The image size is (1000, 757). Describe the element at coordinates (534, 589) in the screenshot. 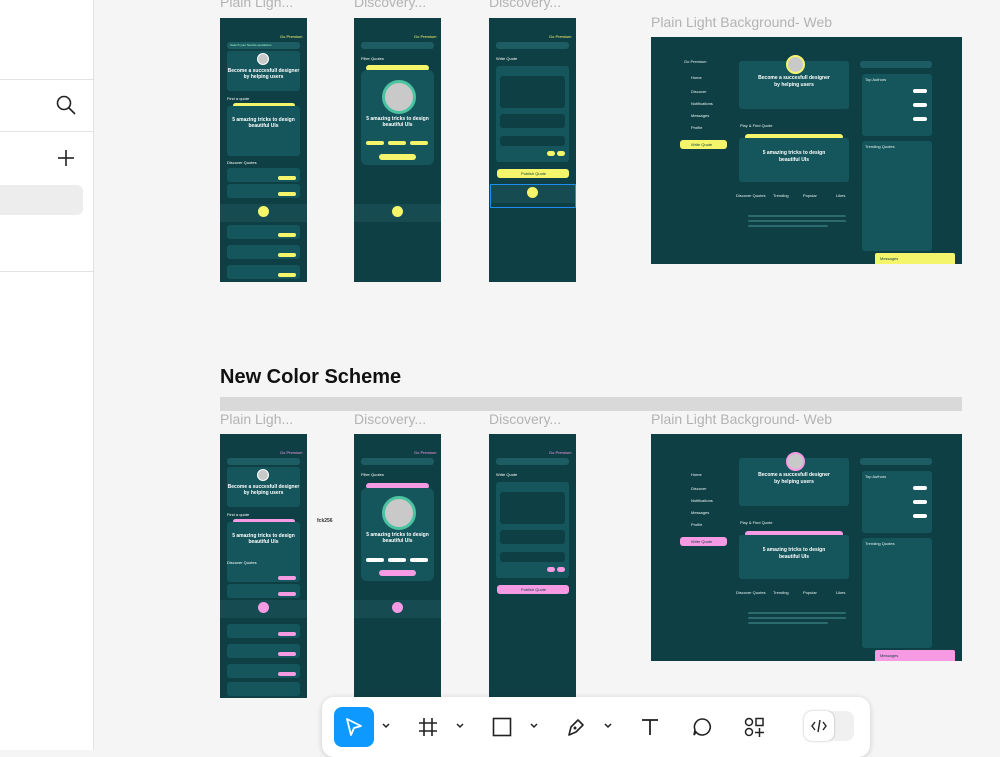

I see `publish-label: Publish Quote` at that location.